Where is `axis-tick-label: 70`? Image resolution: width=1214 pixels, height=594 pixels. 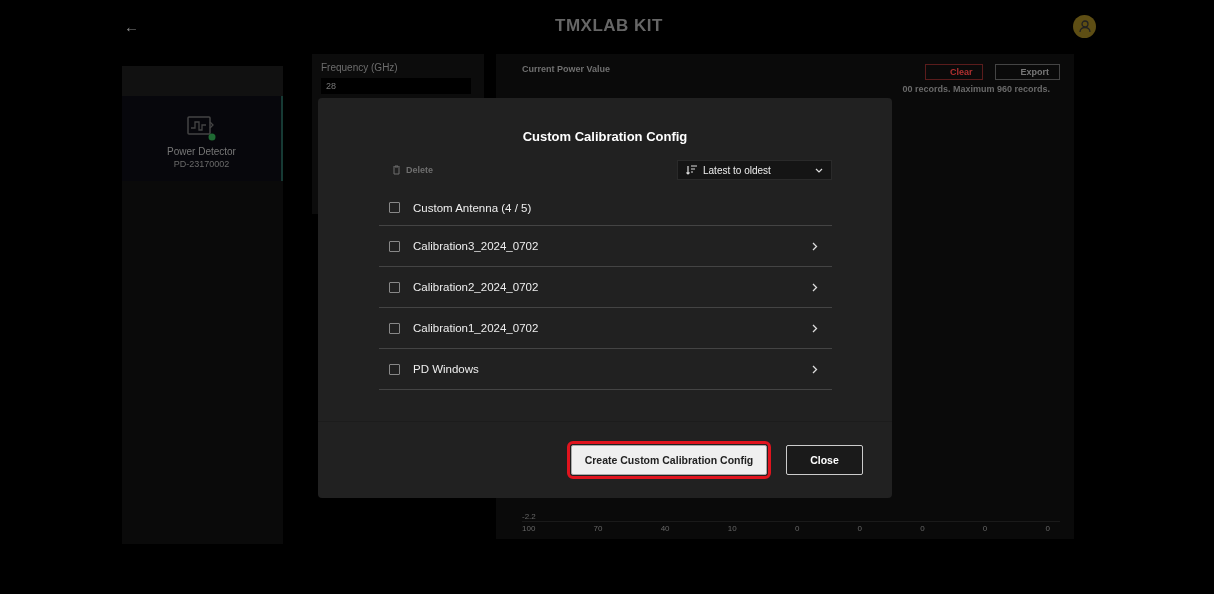 axis-tick-label: 70 is located at coordinates (598, 528).